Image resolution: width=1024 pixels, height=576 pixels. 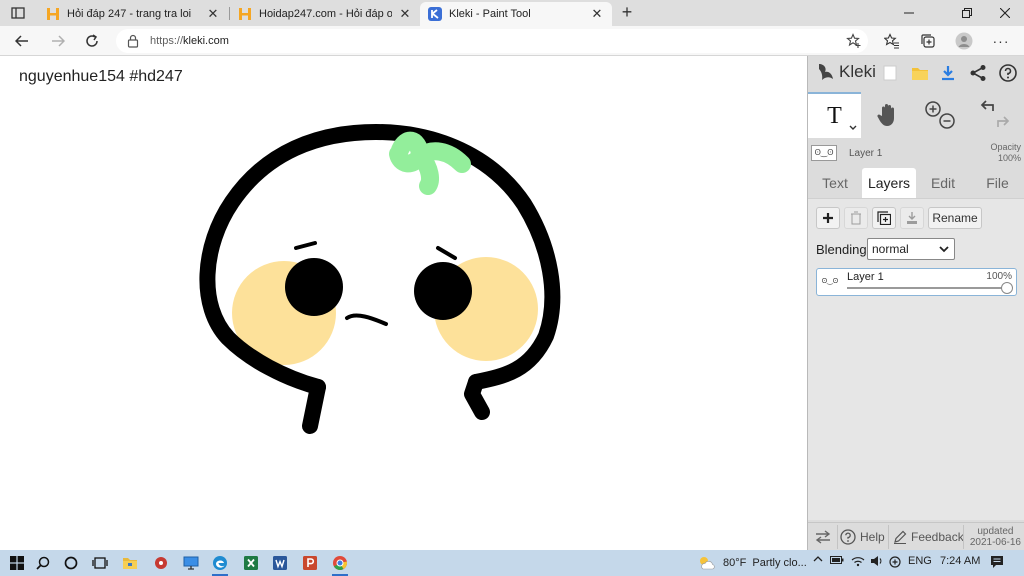 What do you see at coordinates (928, 41) in the screenshot?
I see `collections-button` at bounding box center [928, 41].